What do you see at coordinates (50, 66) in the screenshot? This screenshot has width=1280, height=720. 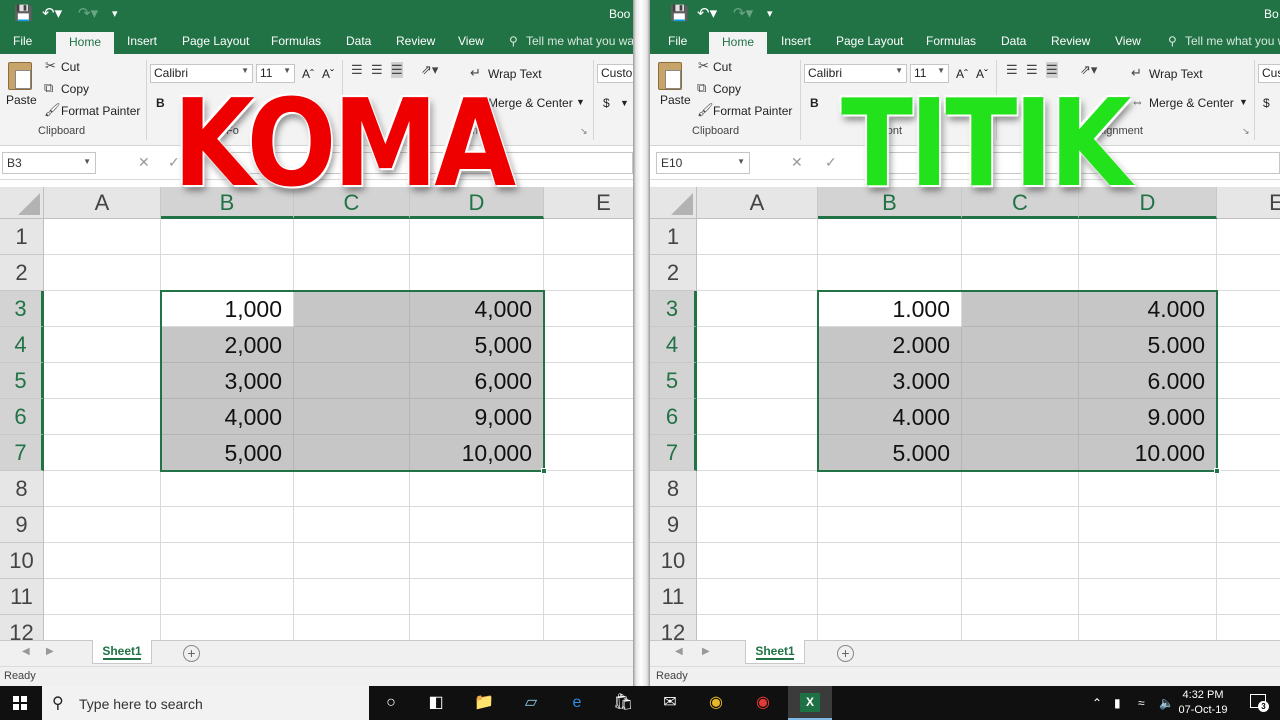 I see `cut-icon: ✂` at bounding box center [50, 66].